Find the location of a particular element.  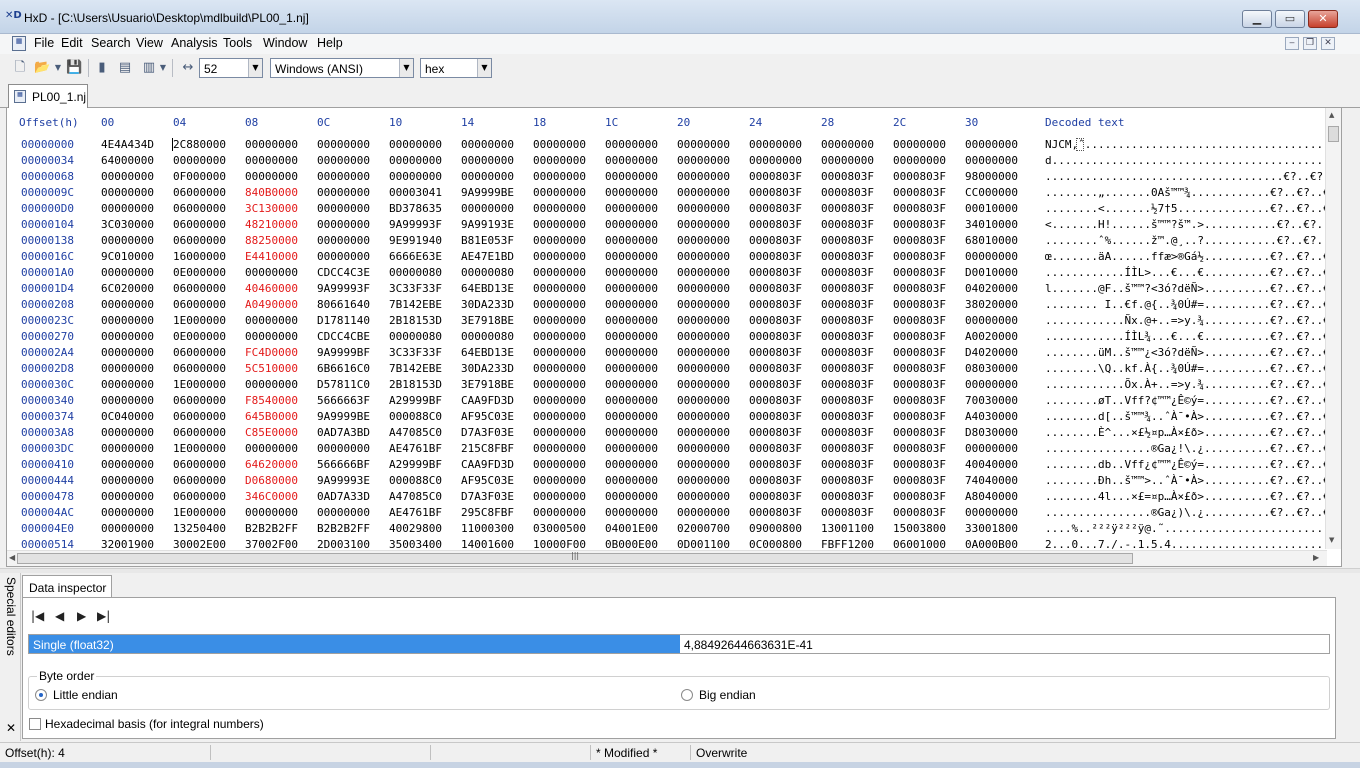

display-mode-select: hex ▼ is located at coordinates (456, 68).